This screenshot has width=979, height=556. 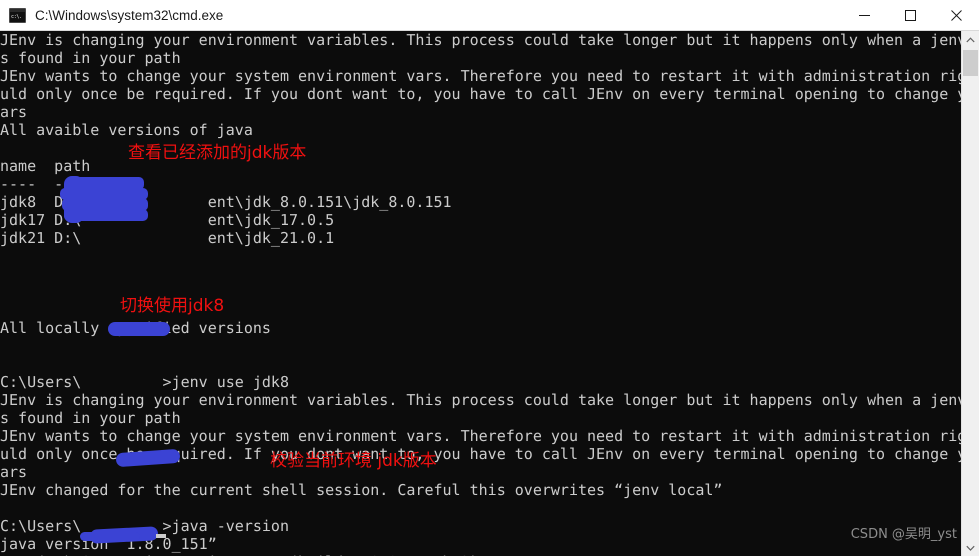 I want to click on chevron-up-icon, so click(x=970, y=39).